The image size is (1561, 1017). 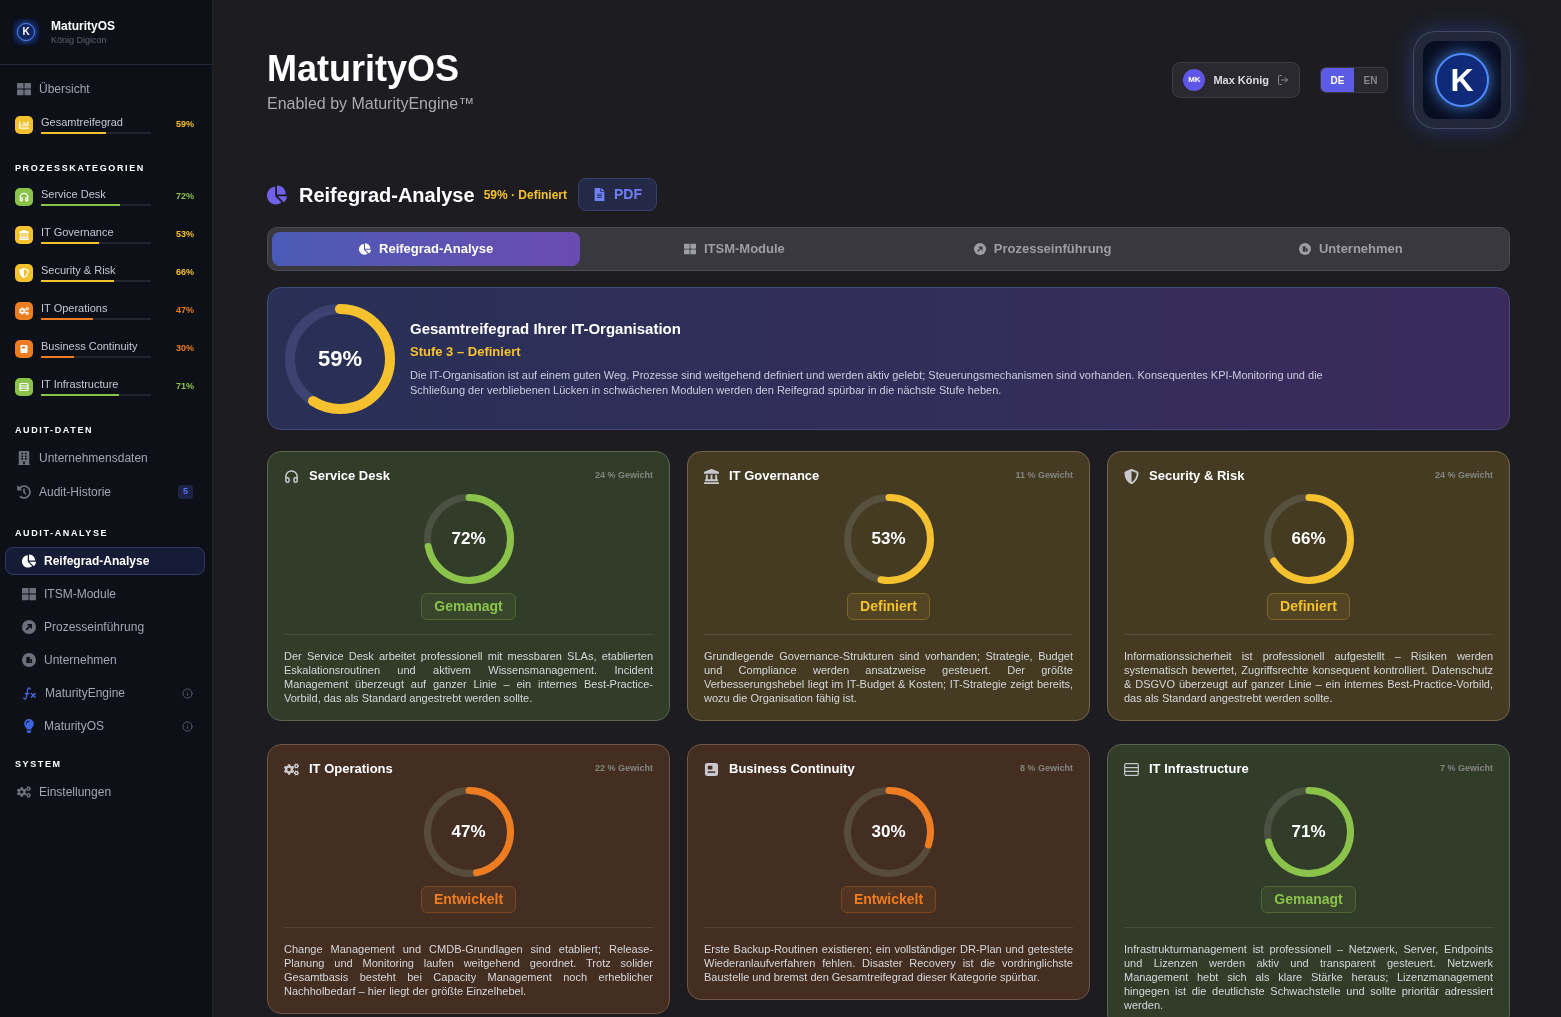 I want to click on weight-label: 7 % Gewicht, so click(x=1466, y=769).